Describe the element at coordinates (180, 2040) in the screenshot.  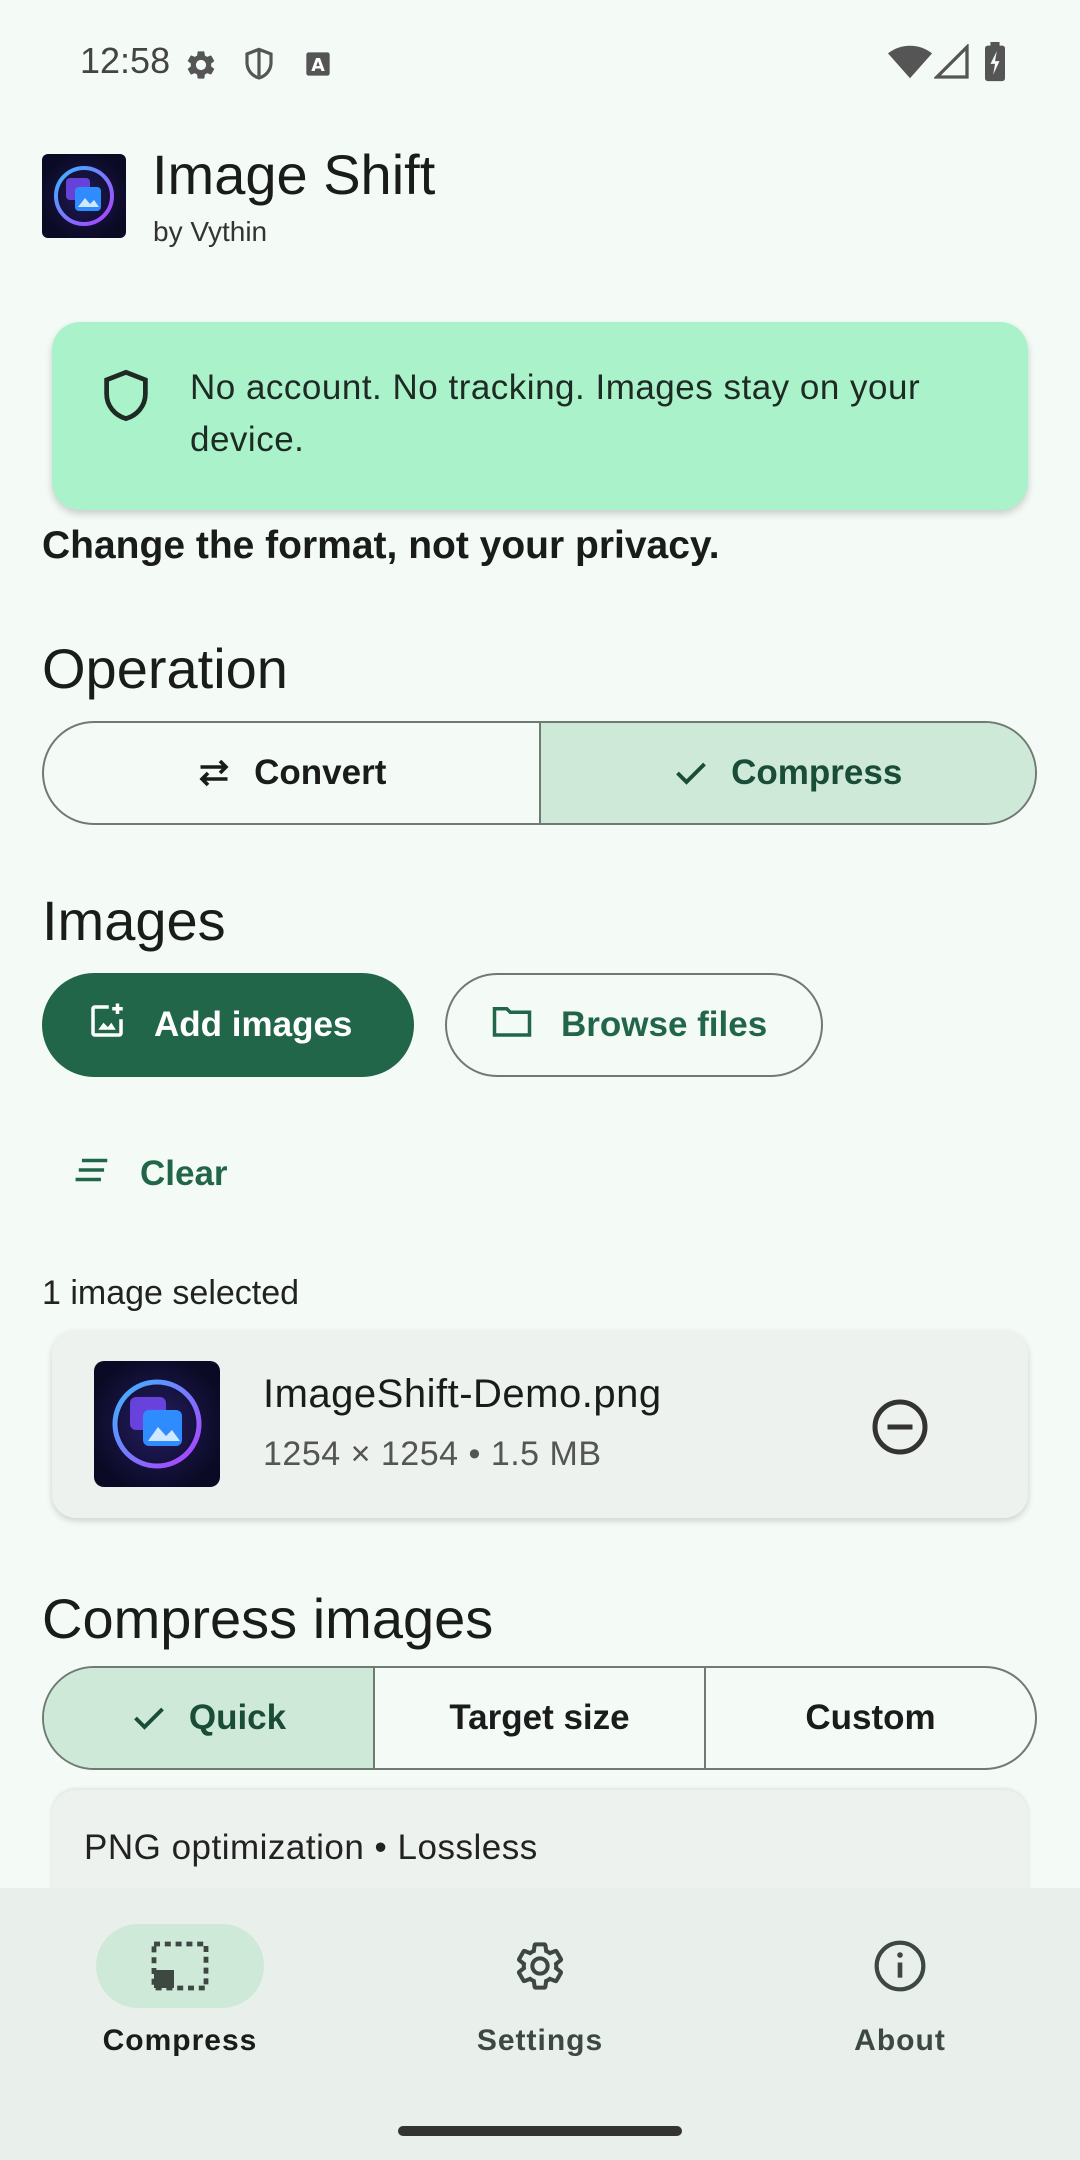
I see `nav-label-compress: Compress` at that location.